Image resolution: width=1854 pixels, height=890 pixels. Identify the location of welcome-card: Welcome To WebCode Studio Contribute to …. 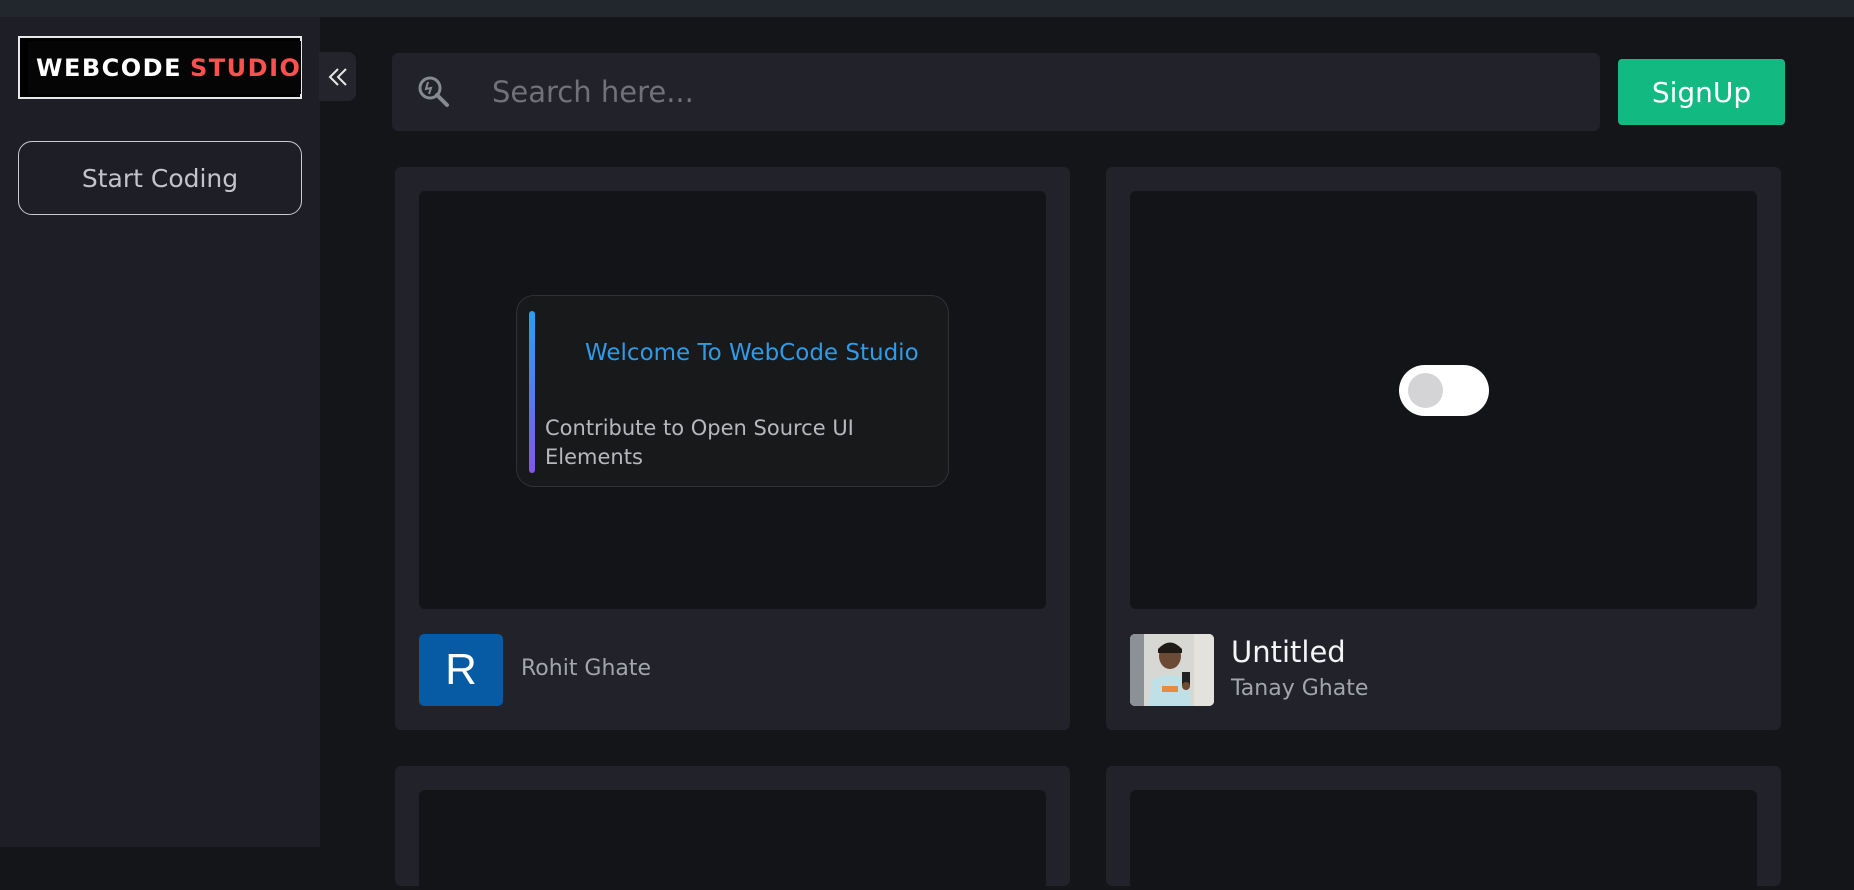
(732, 391).